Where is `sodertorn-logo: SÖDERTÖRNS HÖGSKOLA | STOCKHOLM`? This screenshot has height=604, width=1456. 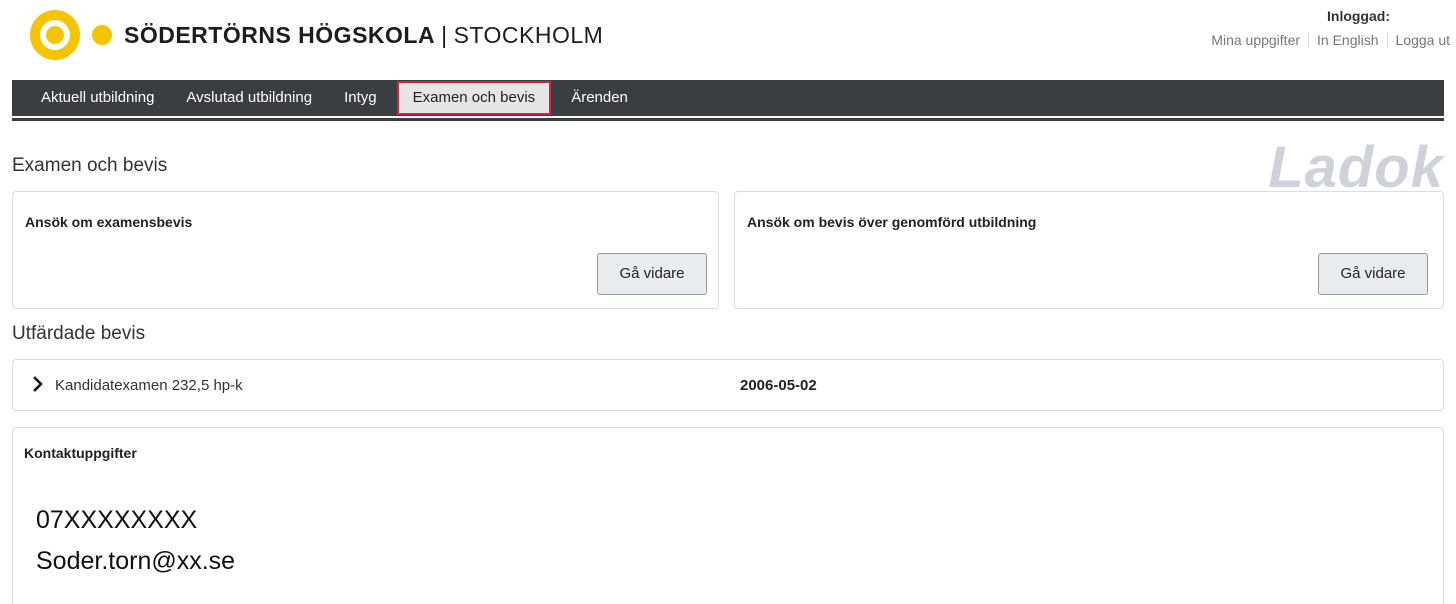 sodertorn-logo: SÖDERTÖRNS HÖGSKOLA | STOCKHOLM is located at coordinates (316, 35).